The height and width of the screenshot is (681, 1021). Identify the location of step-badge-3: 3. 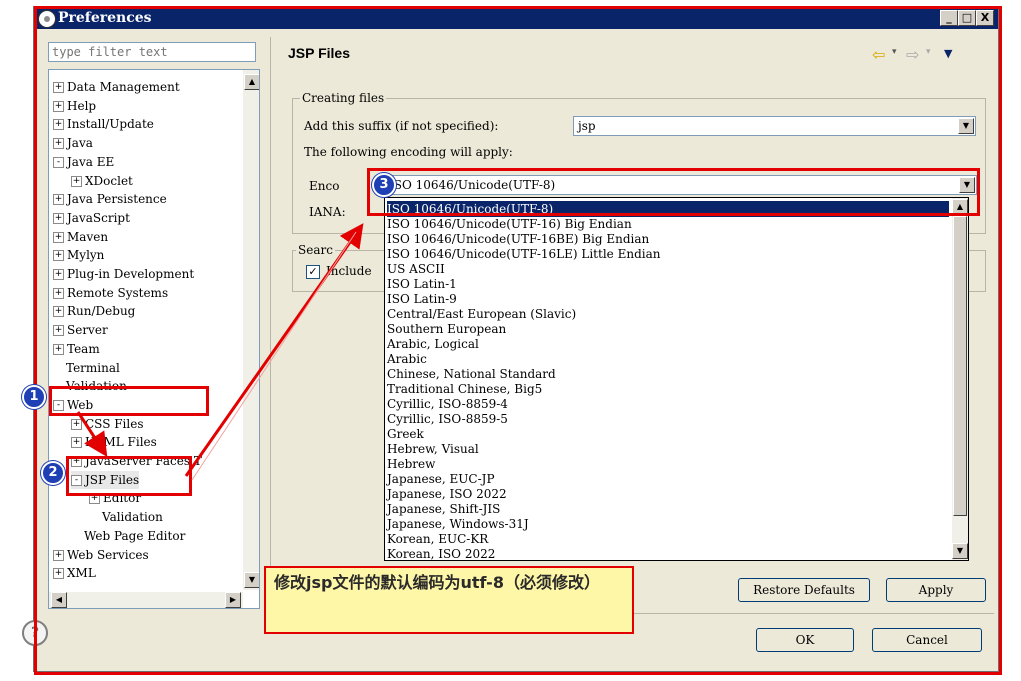
(384, 185).